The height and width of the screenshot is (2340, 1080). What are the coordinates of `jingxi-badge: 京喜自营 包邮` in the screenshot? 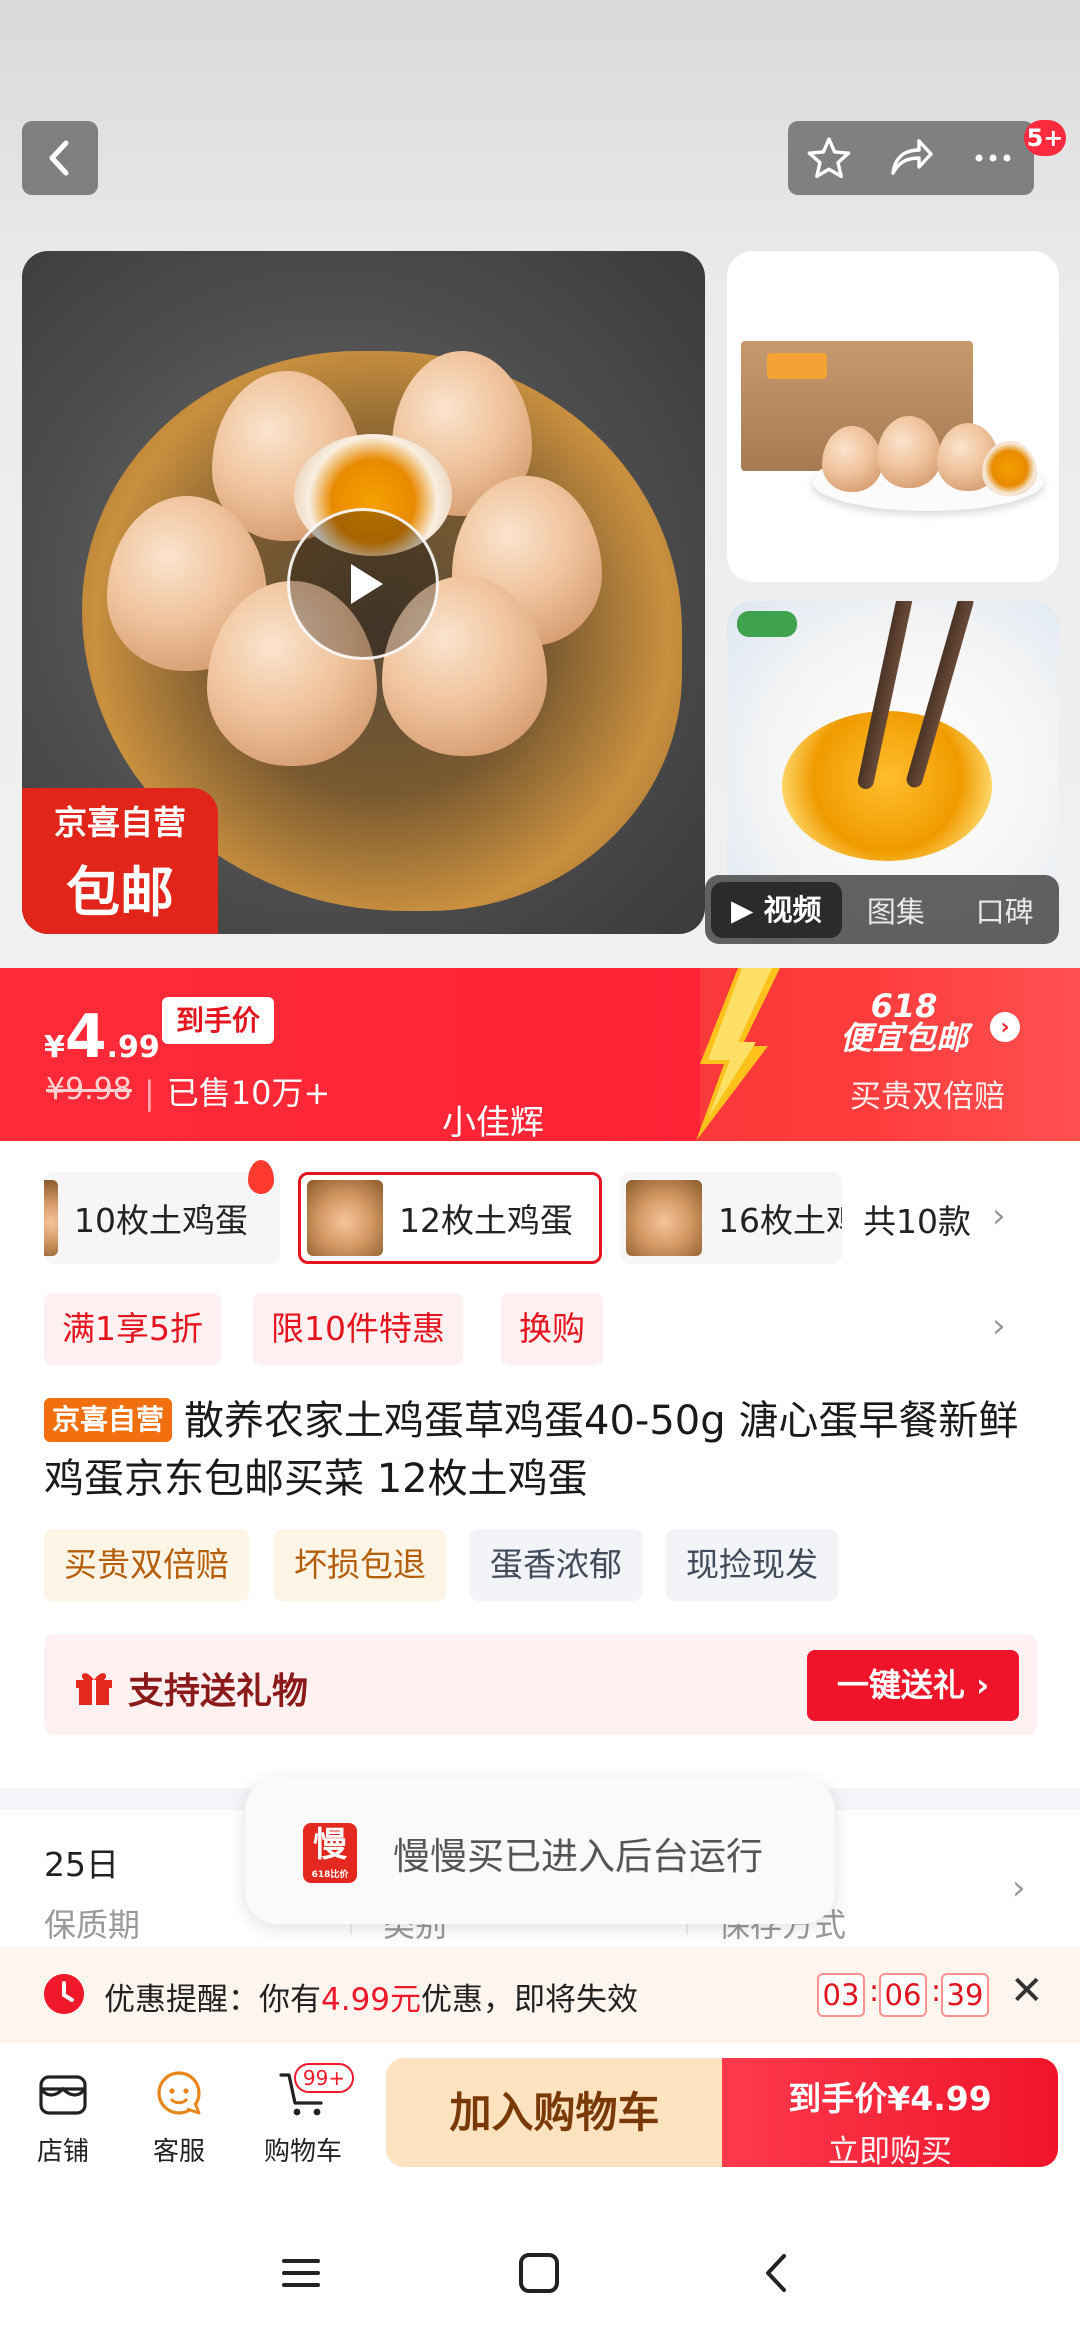 It's located at (120, 861).